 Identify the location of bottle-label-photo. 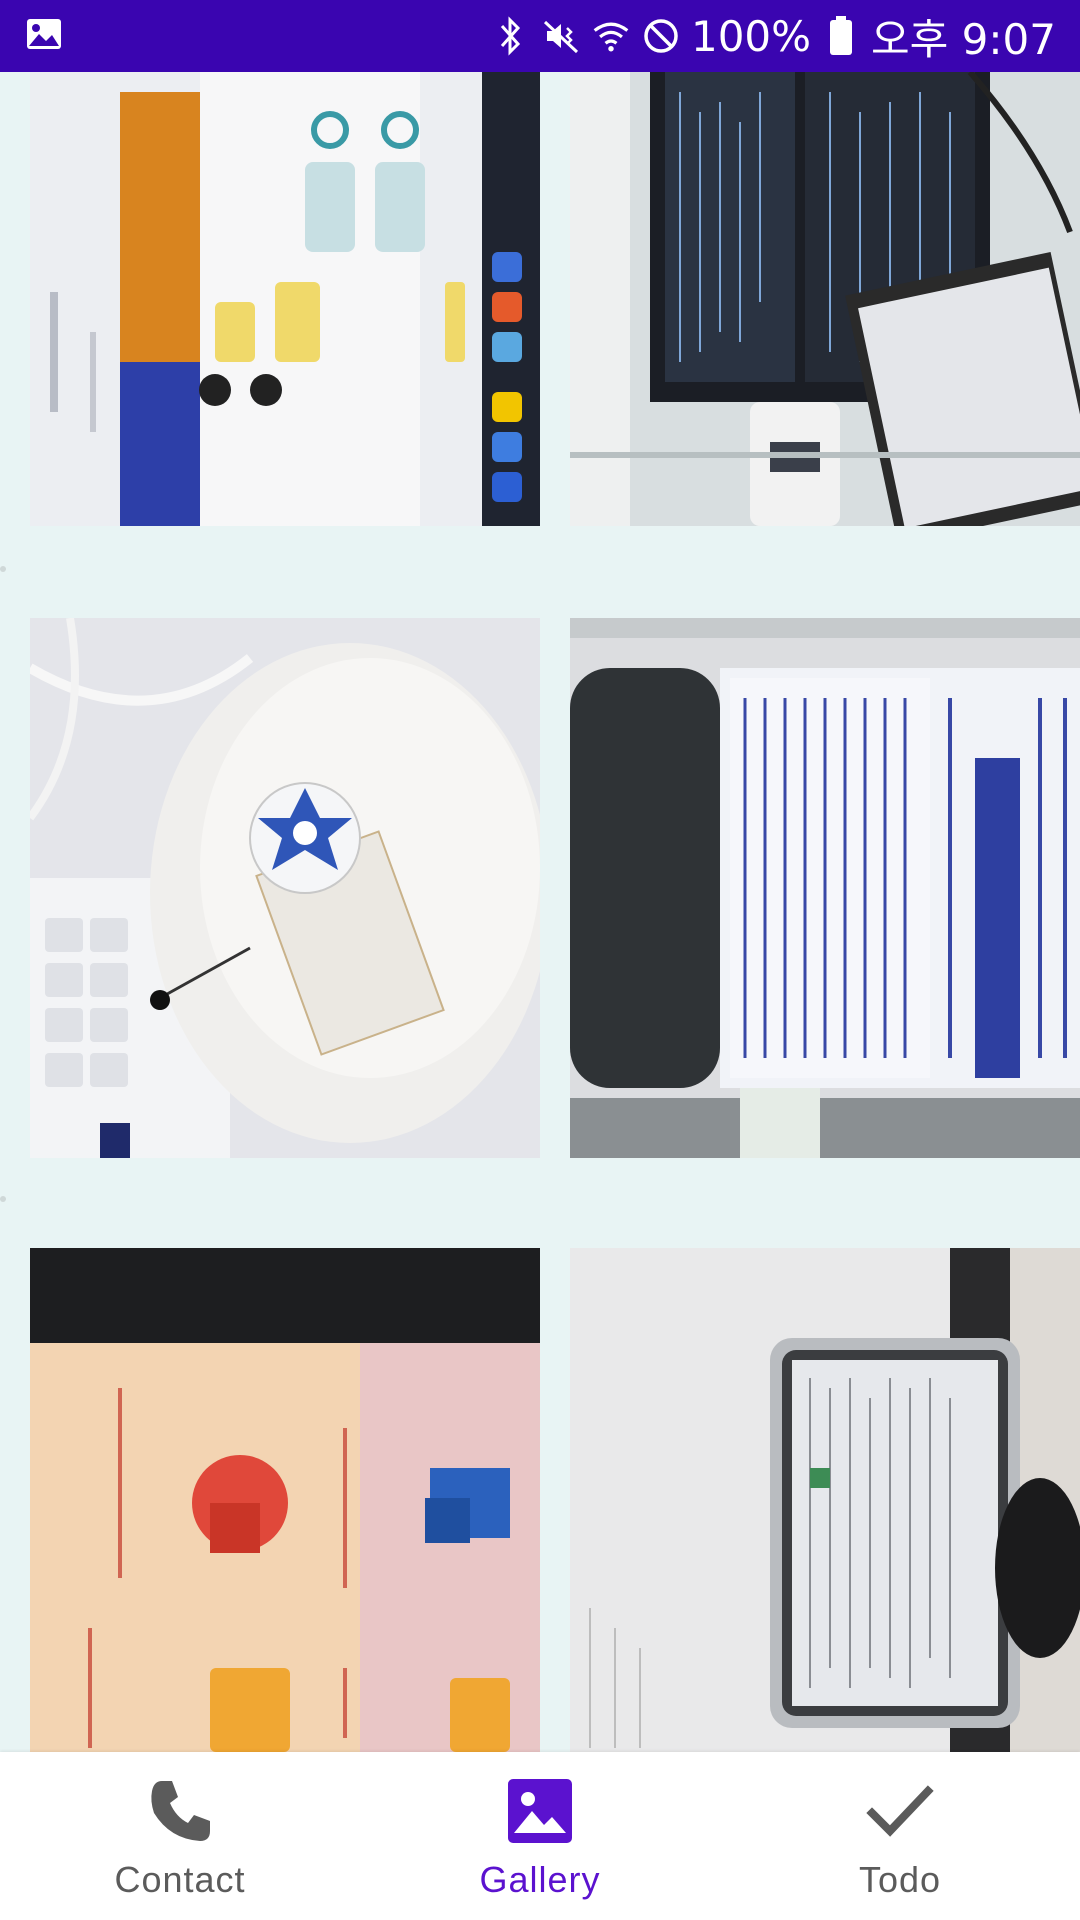
(825, 888).